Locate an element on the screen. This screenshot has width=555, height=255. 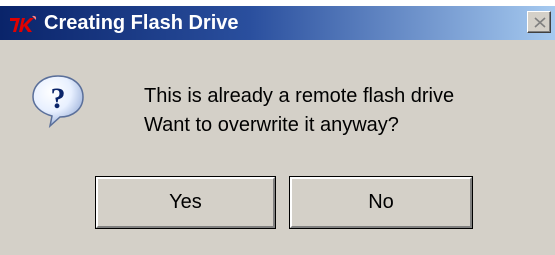
window-title: Creating Flash Drive is located at coordinates (141, 23).